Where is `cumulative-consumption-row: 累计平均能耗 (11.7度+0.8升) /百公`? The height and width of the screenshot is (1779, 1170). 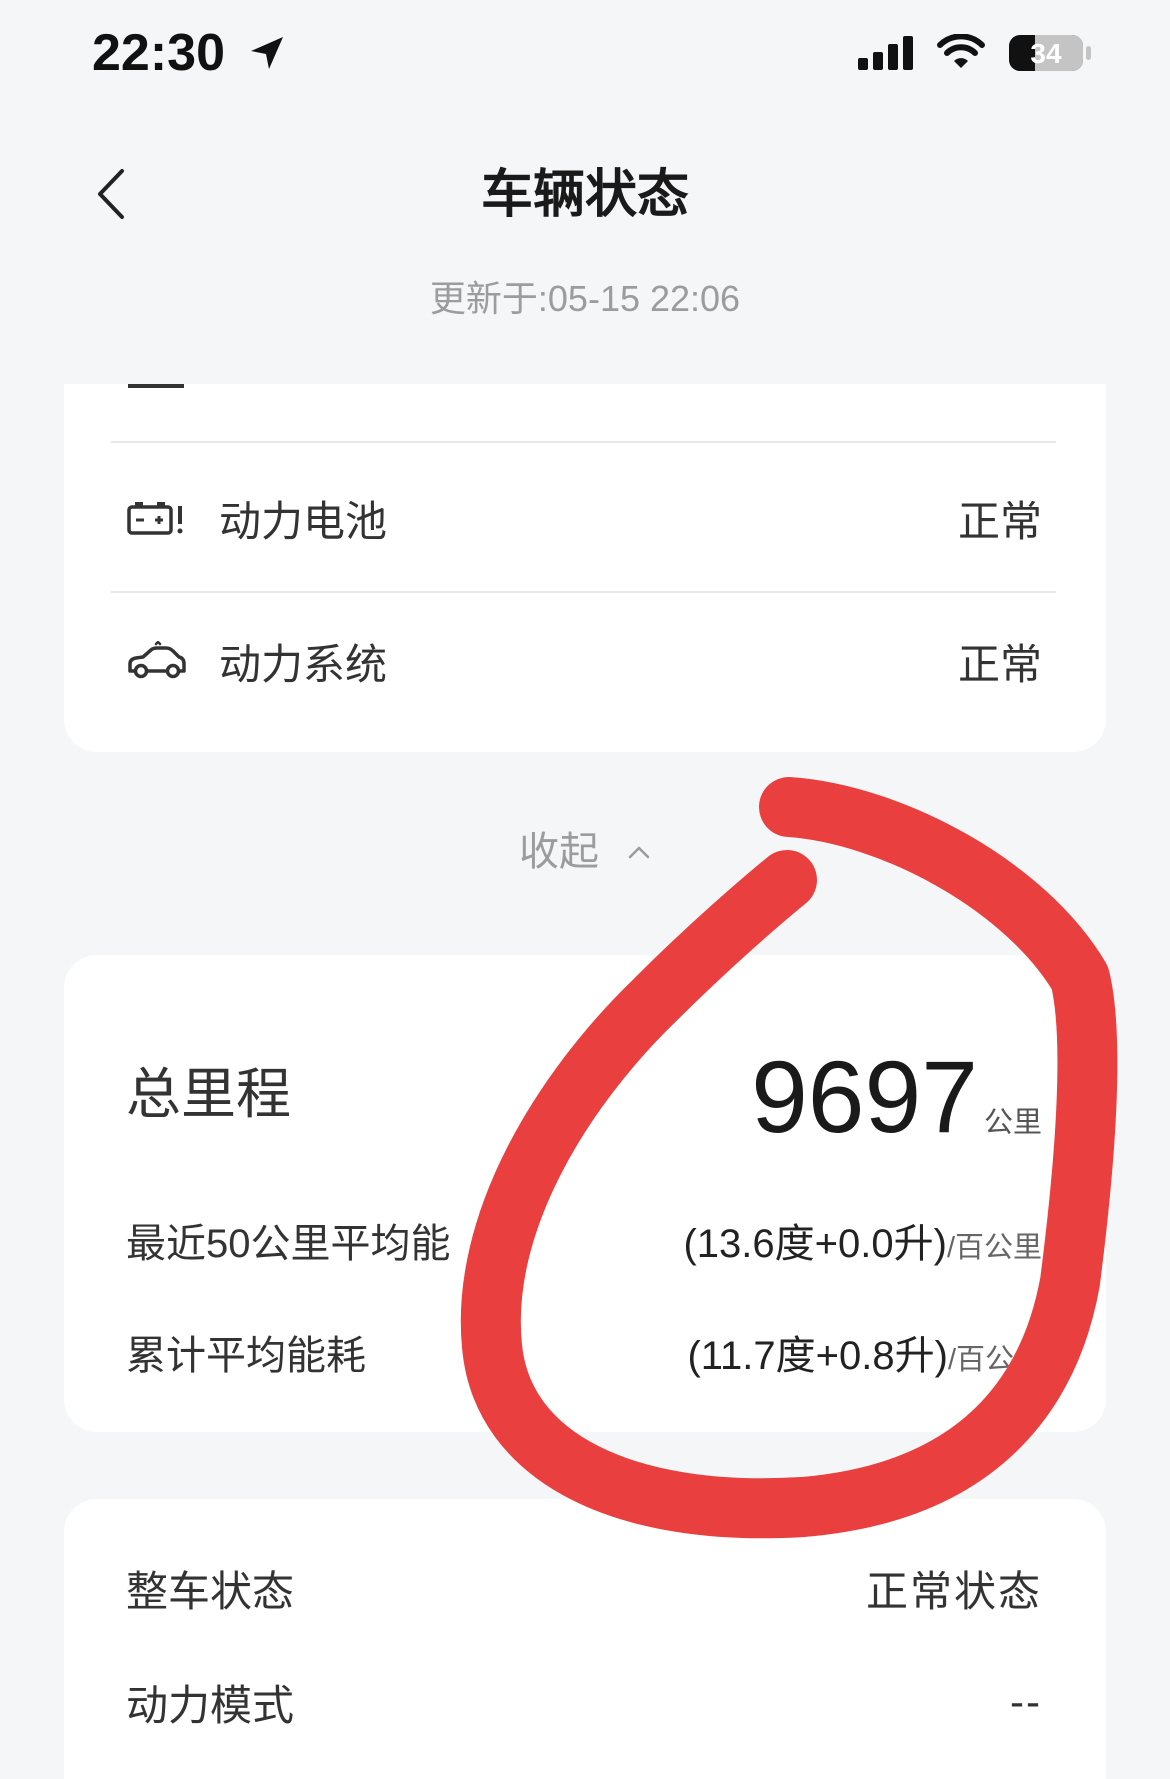 cumulative-consumption-row: 累计平均能耗 (11.7度+0.8升) /百公 is located at coordinates (570, 1352).